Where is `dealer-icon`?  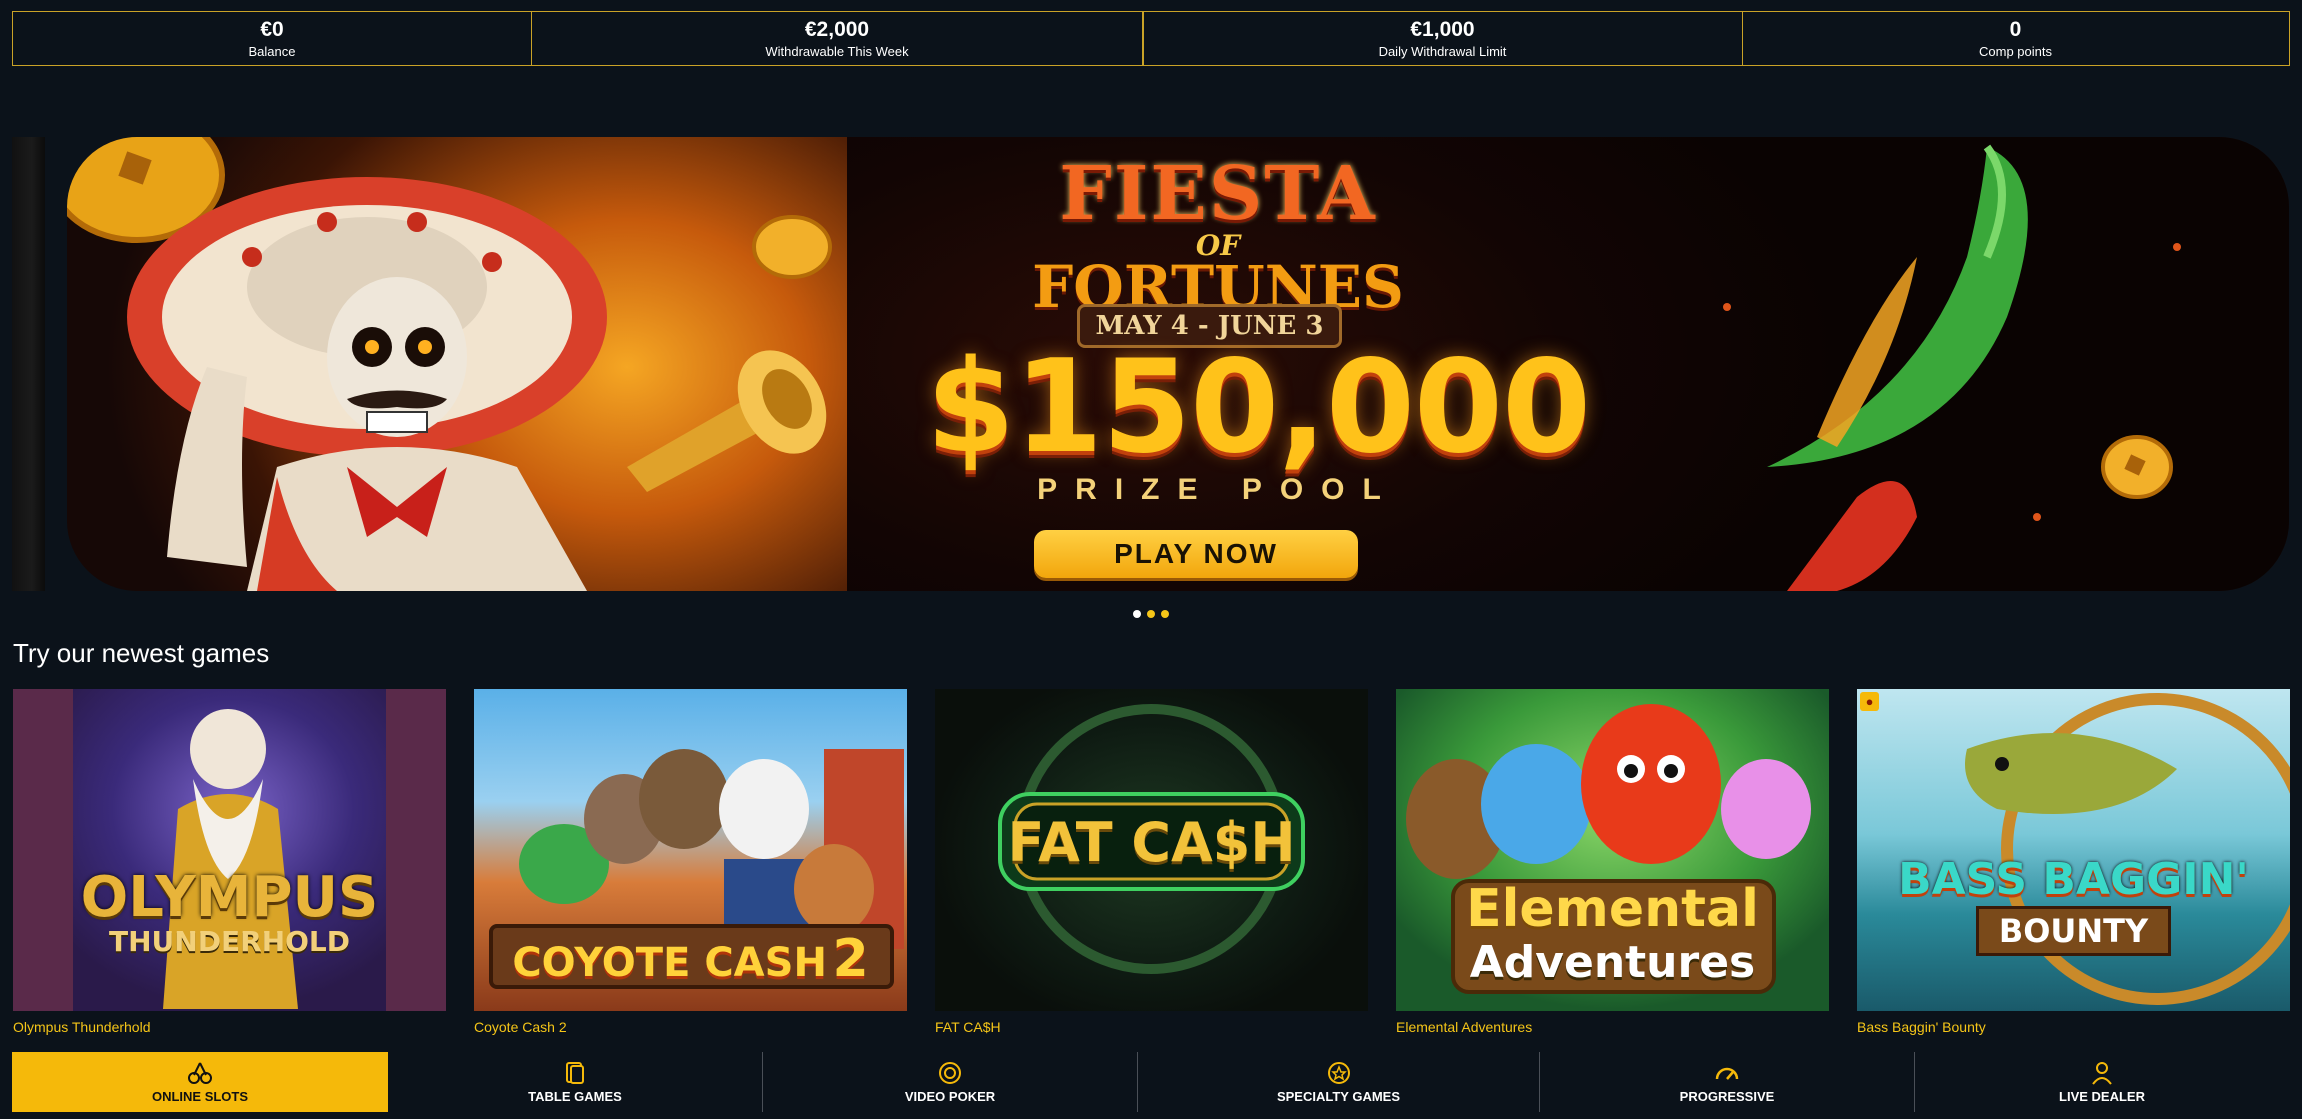
dealer-icon is located at coordinates (2102, 1073).